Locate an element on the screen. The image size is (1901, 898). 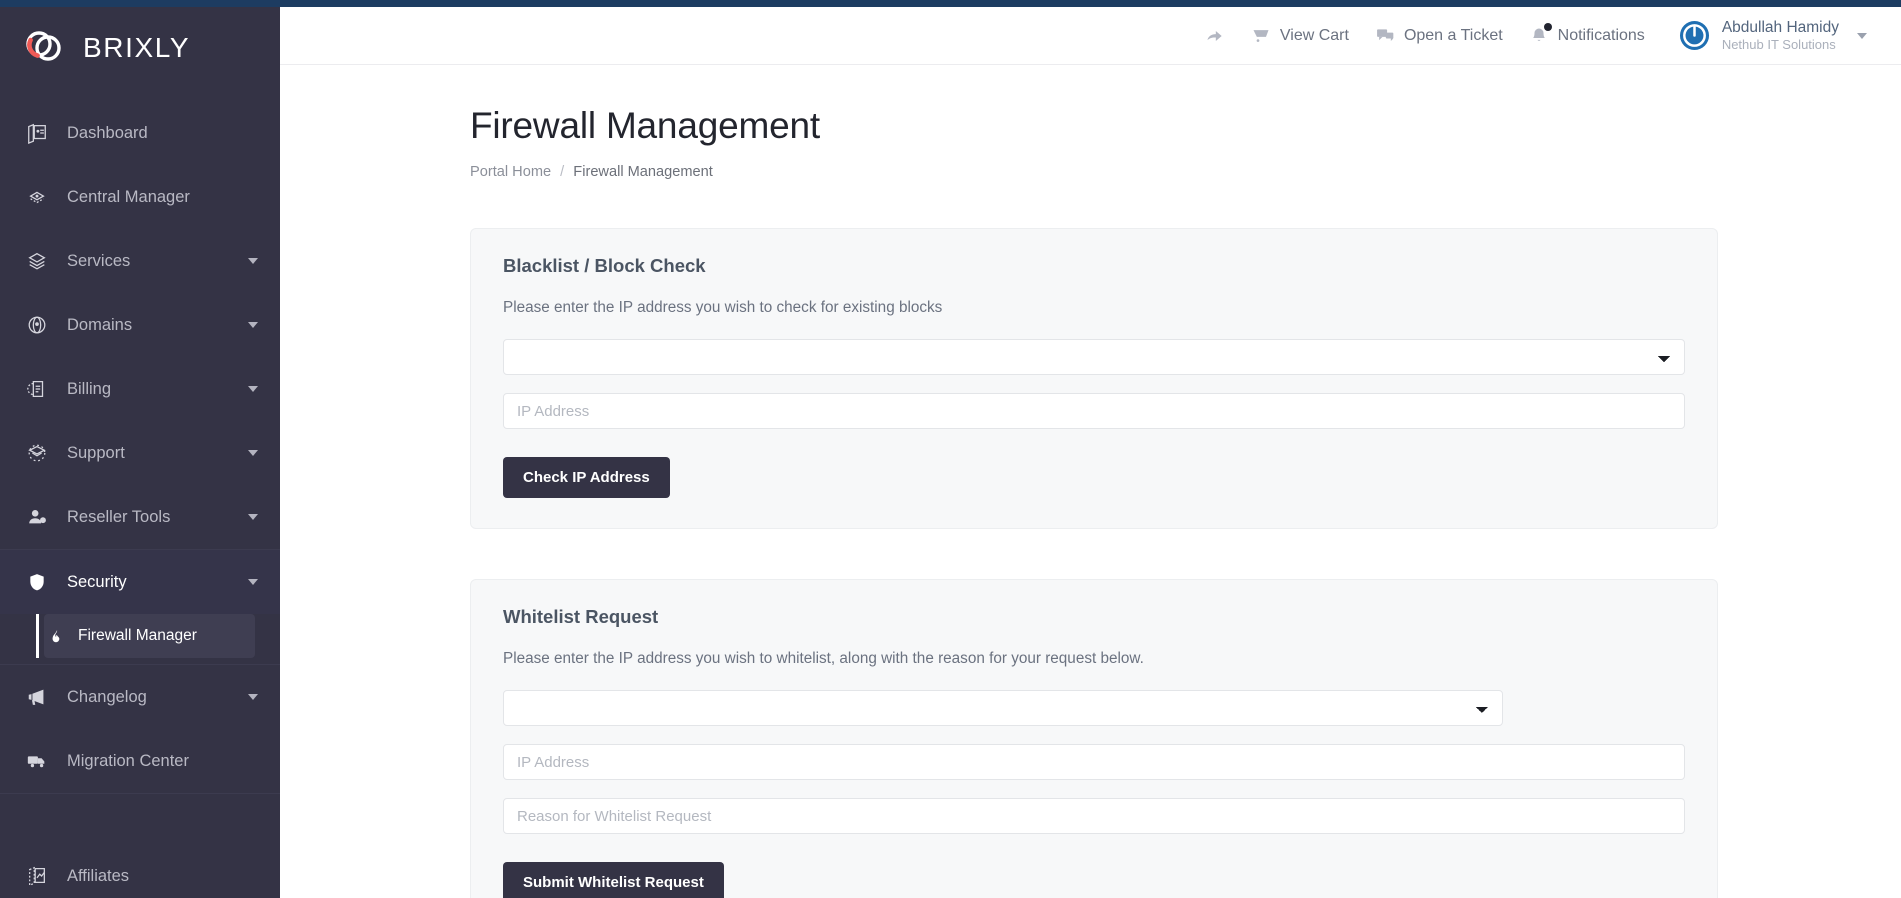
sidebar-submenu-security: Firewall Manager is located at coordinates (140, 639).